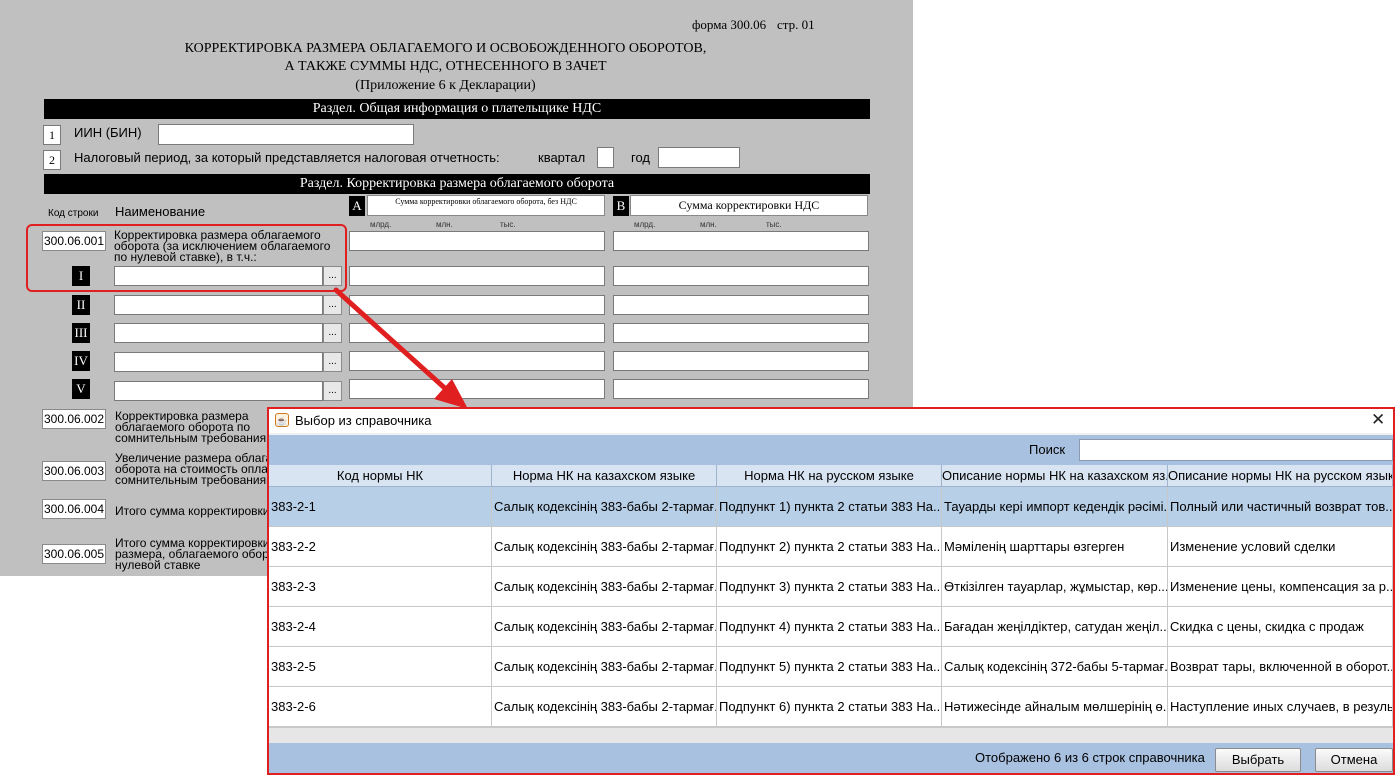 The height and width of the screenshot is (783, 1400). What do you see at coordinates (74, 471) in the screenshot?
I see `row-code-003: 300.06.003` at bounding box center [74, 471].